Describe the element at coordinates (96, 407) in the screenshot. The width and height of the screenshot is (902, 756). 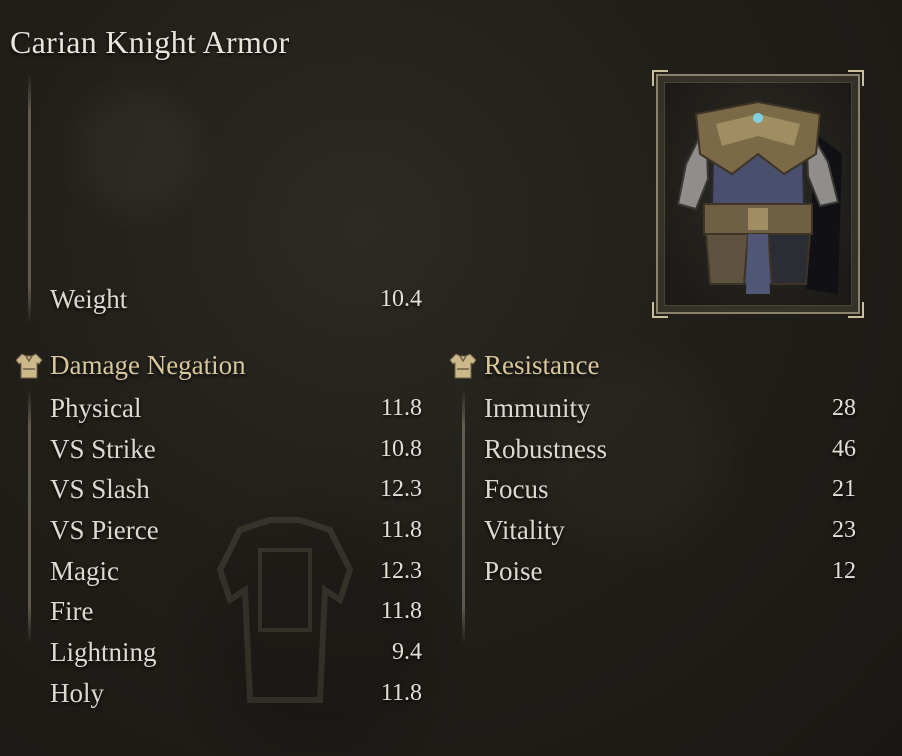
I see `stat-label: Physical` at that location.